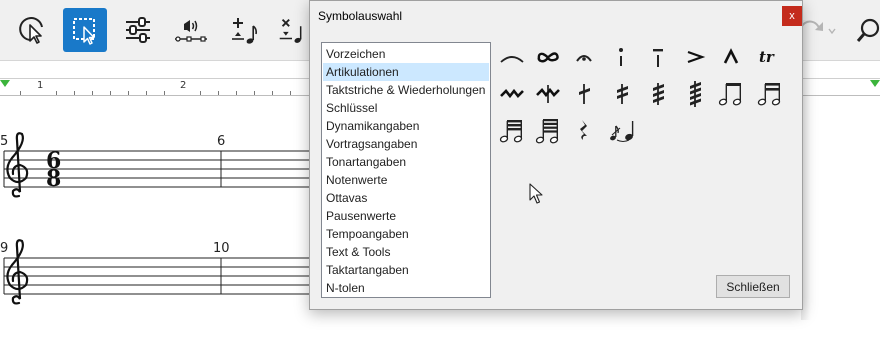  I want to click on ruler-start-marker-icon, so click(5, 83).